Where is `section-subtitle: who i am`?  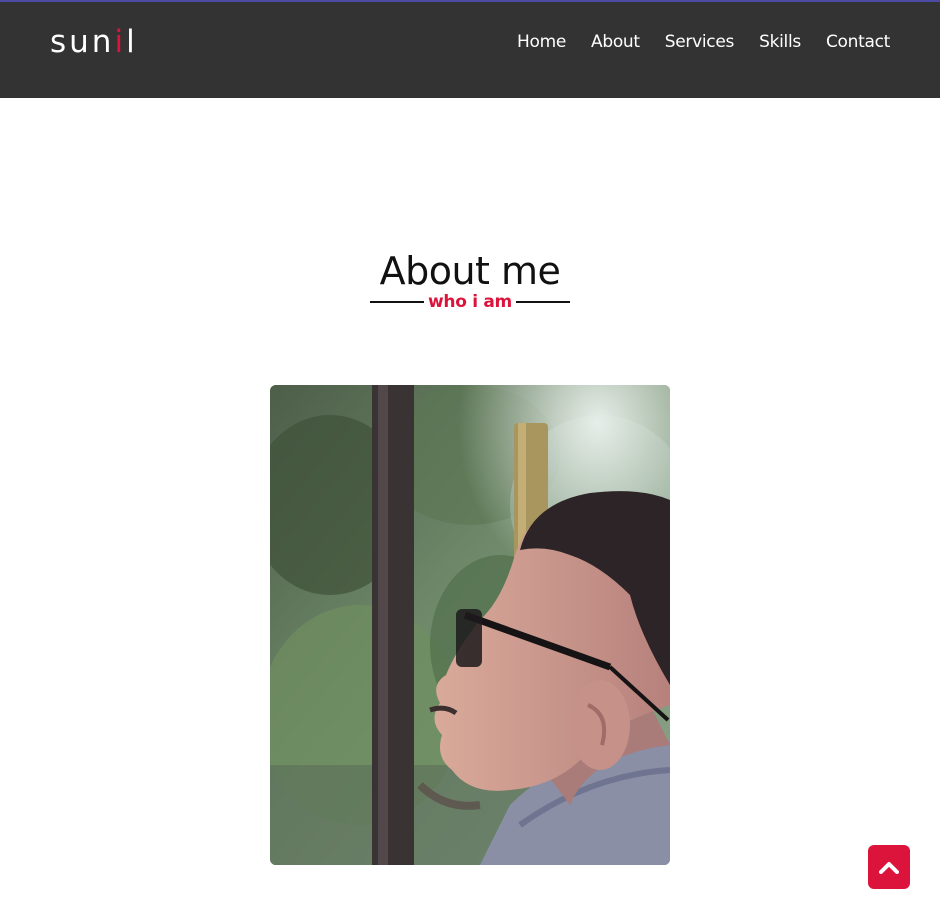
section-subtitle: who i am is located at coordinates (470, 302).